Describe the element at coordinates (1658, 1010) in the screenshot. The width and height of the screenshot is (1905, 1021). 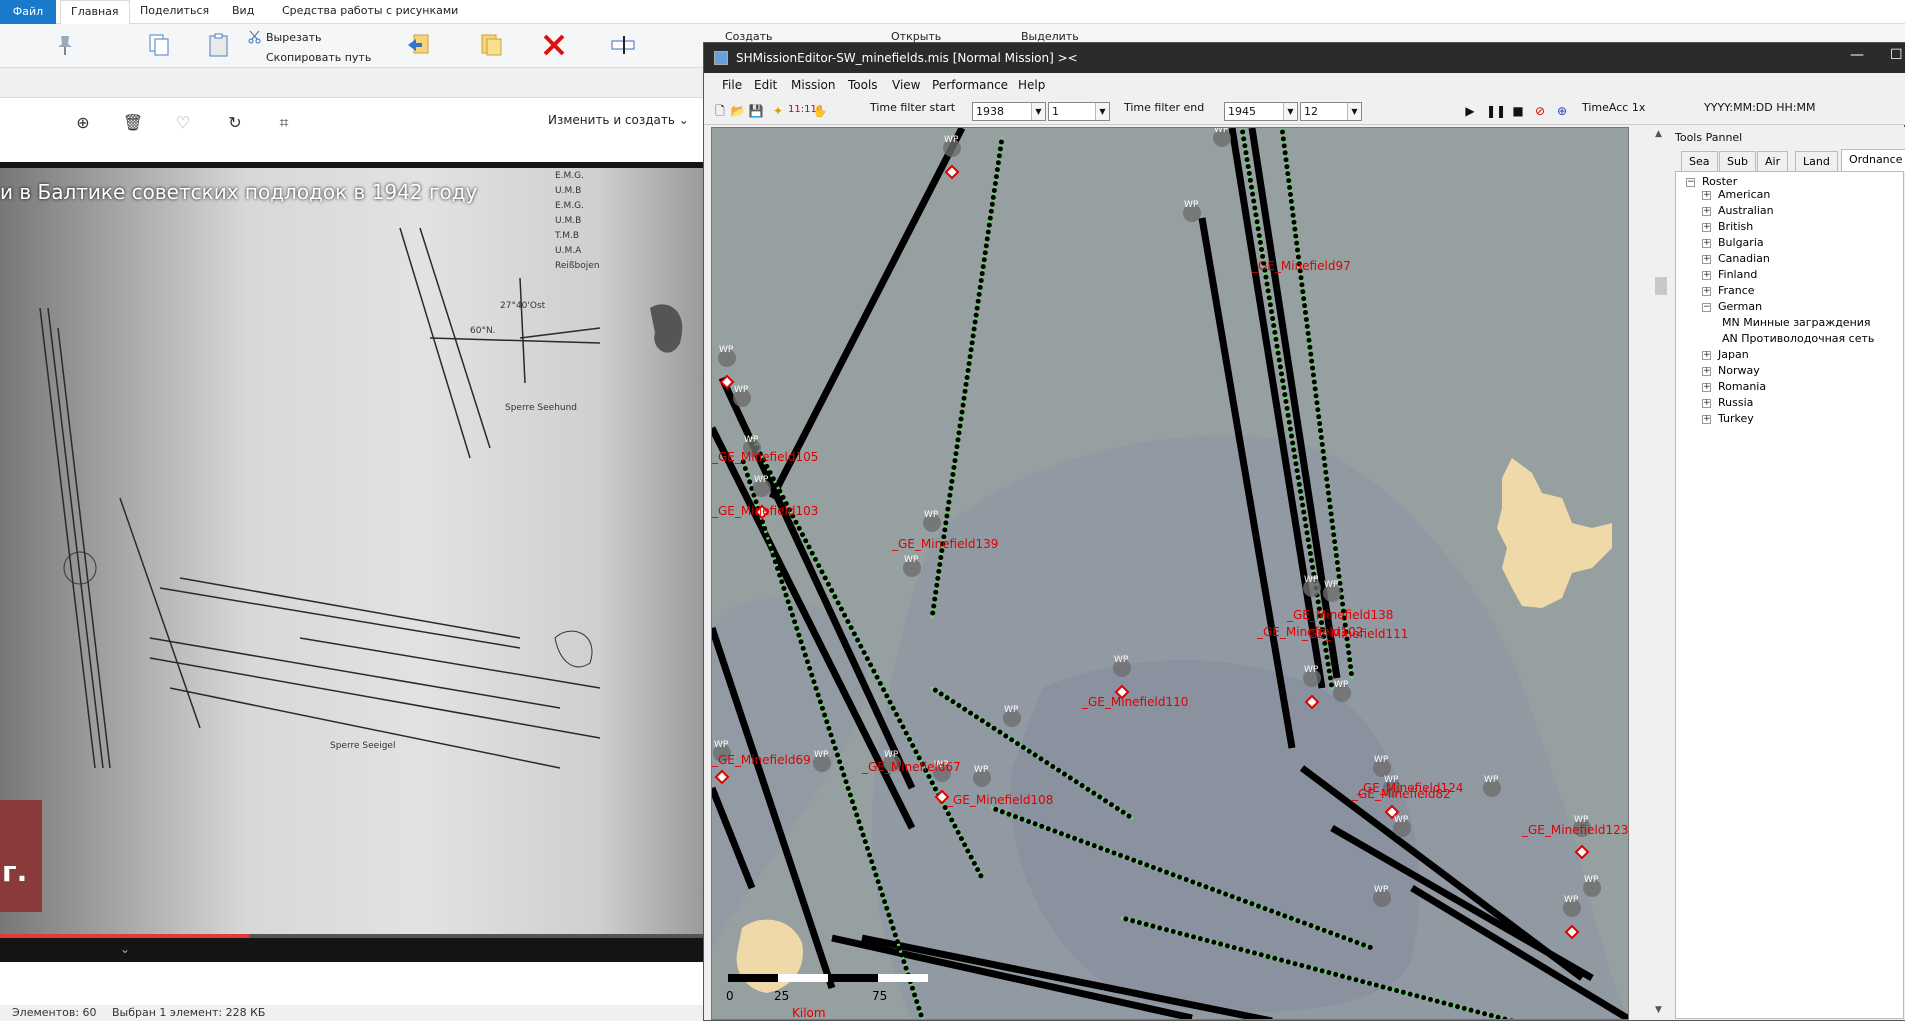
I see `scroll-down-icon: ▼` at that location.